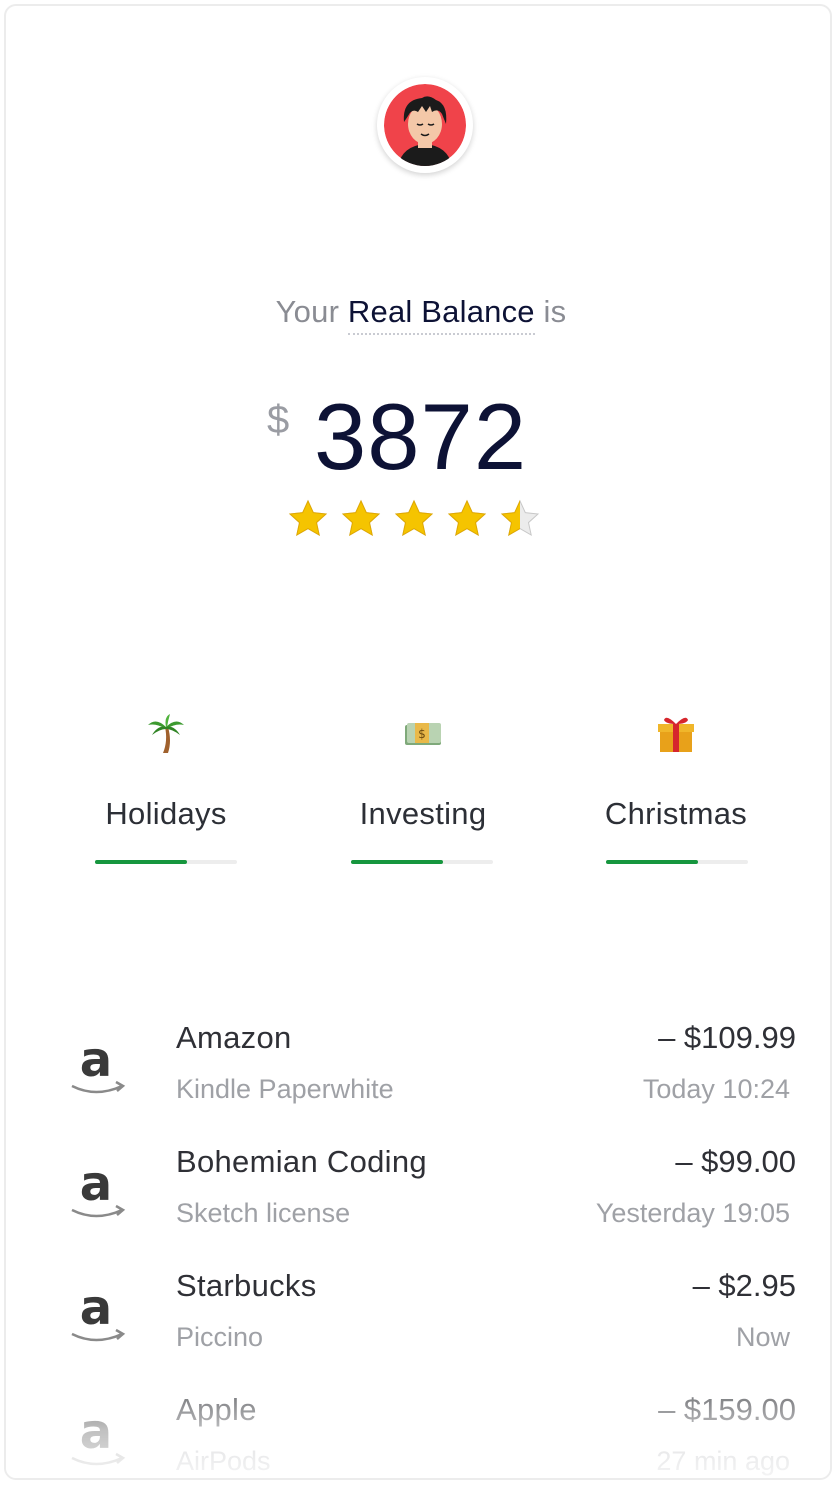  What do you see at coordinates (723, 1461) in the screenshot?
I see `transaction-time: 27 min ago` at bounding box center [723, 1461].